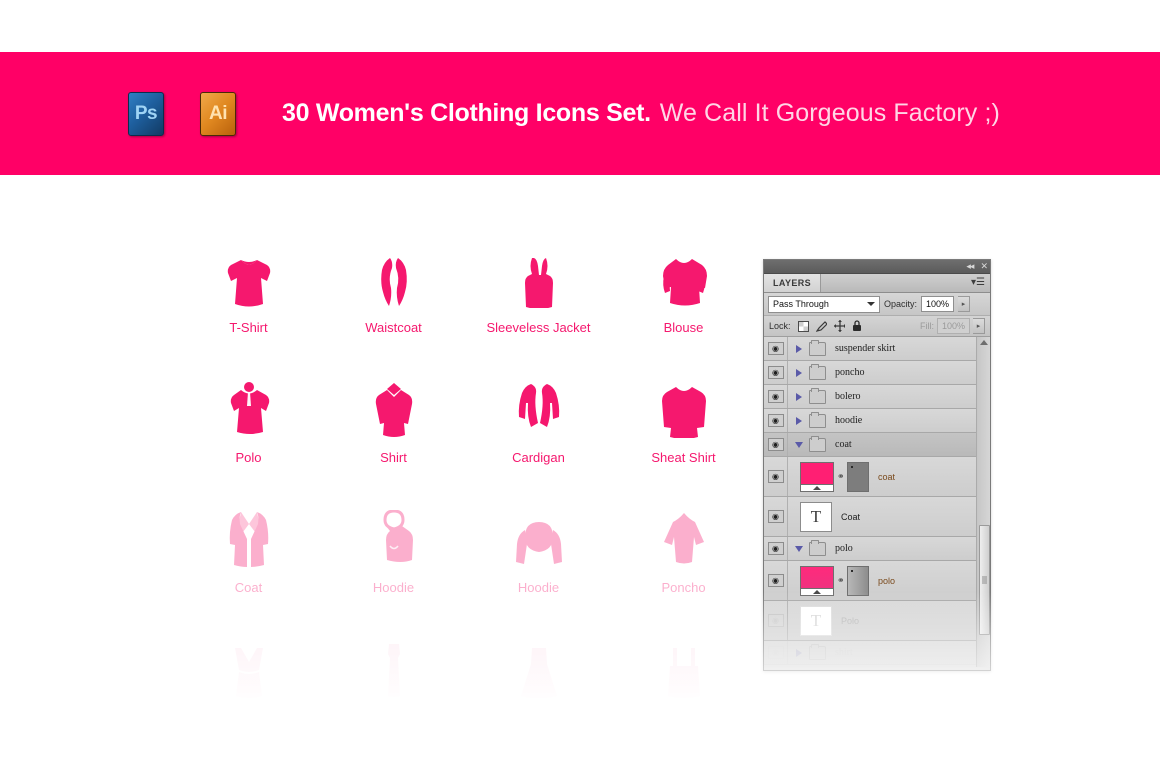  I want to click on transparency-lock-icon, so click(803, 326).